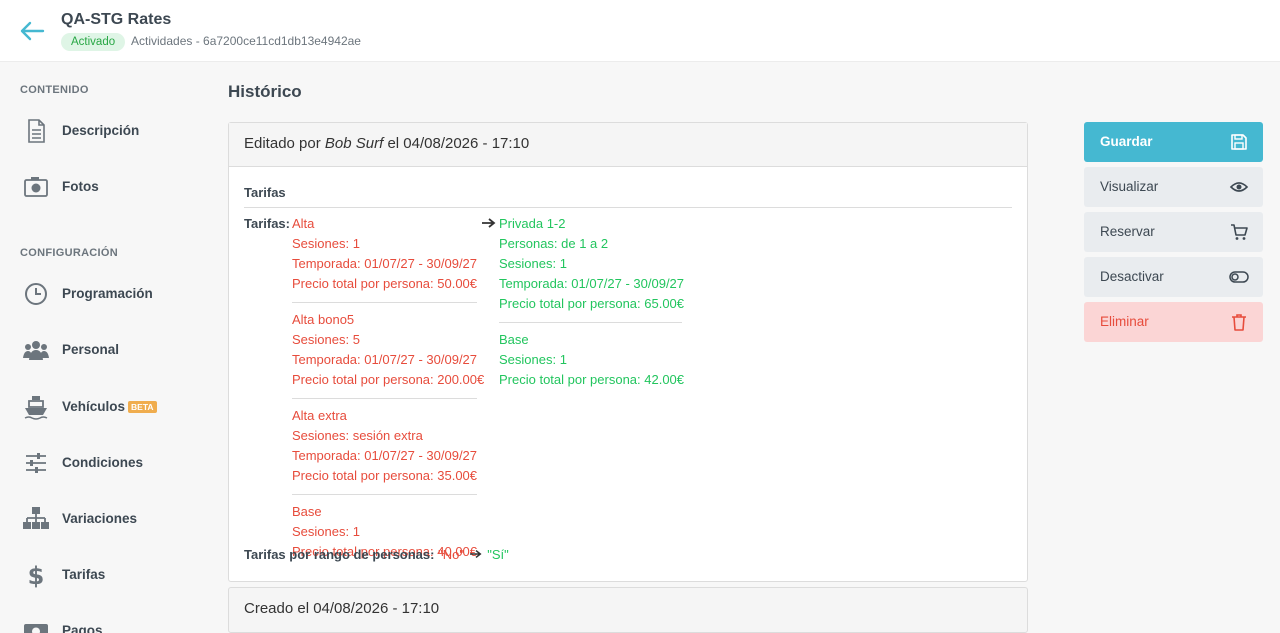 The image size is (1280, 633). I want to click on rate-detail: Personas: de 1 a 2, so click(554, 243).